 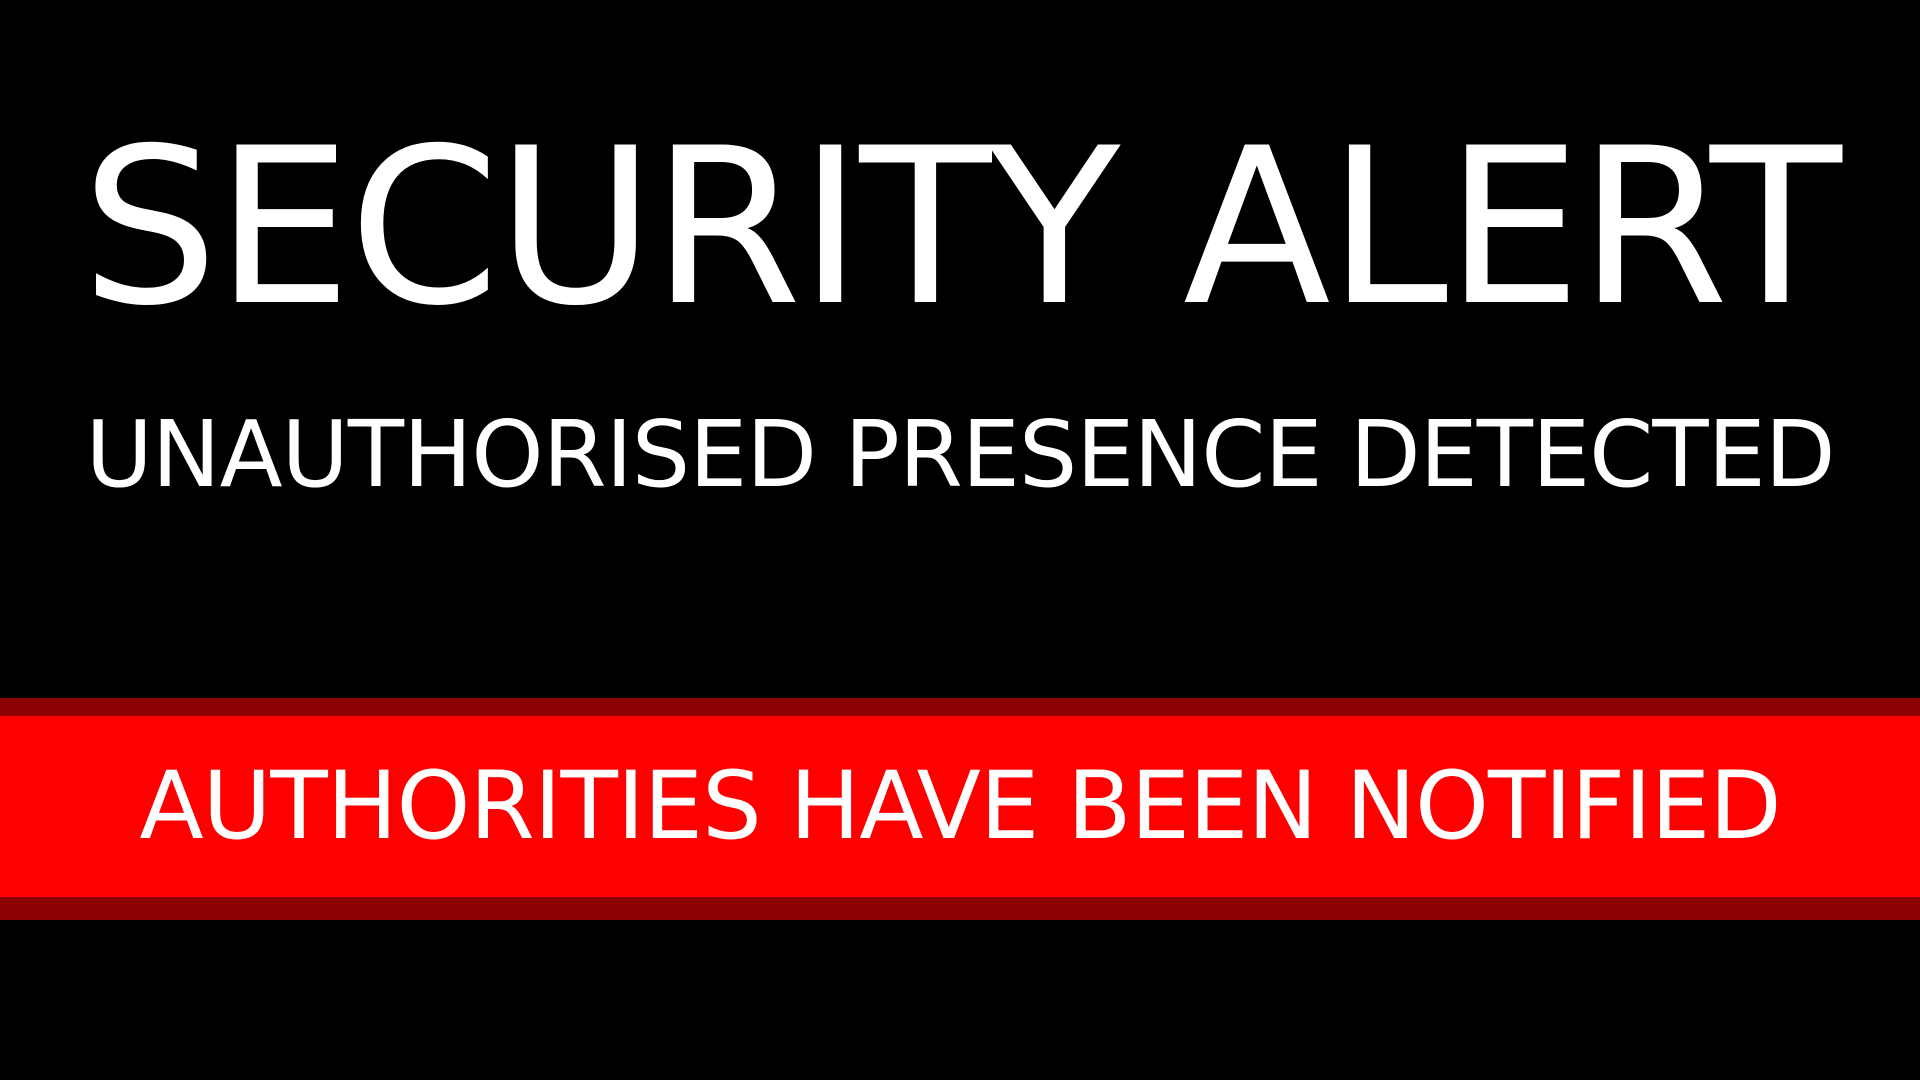 I want to click on alert-subtitle: UNAUTHORISED PRESENCE DETECTED, so click(x=960, y=454).